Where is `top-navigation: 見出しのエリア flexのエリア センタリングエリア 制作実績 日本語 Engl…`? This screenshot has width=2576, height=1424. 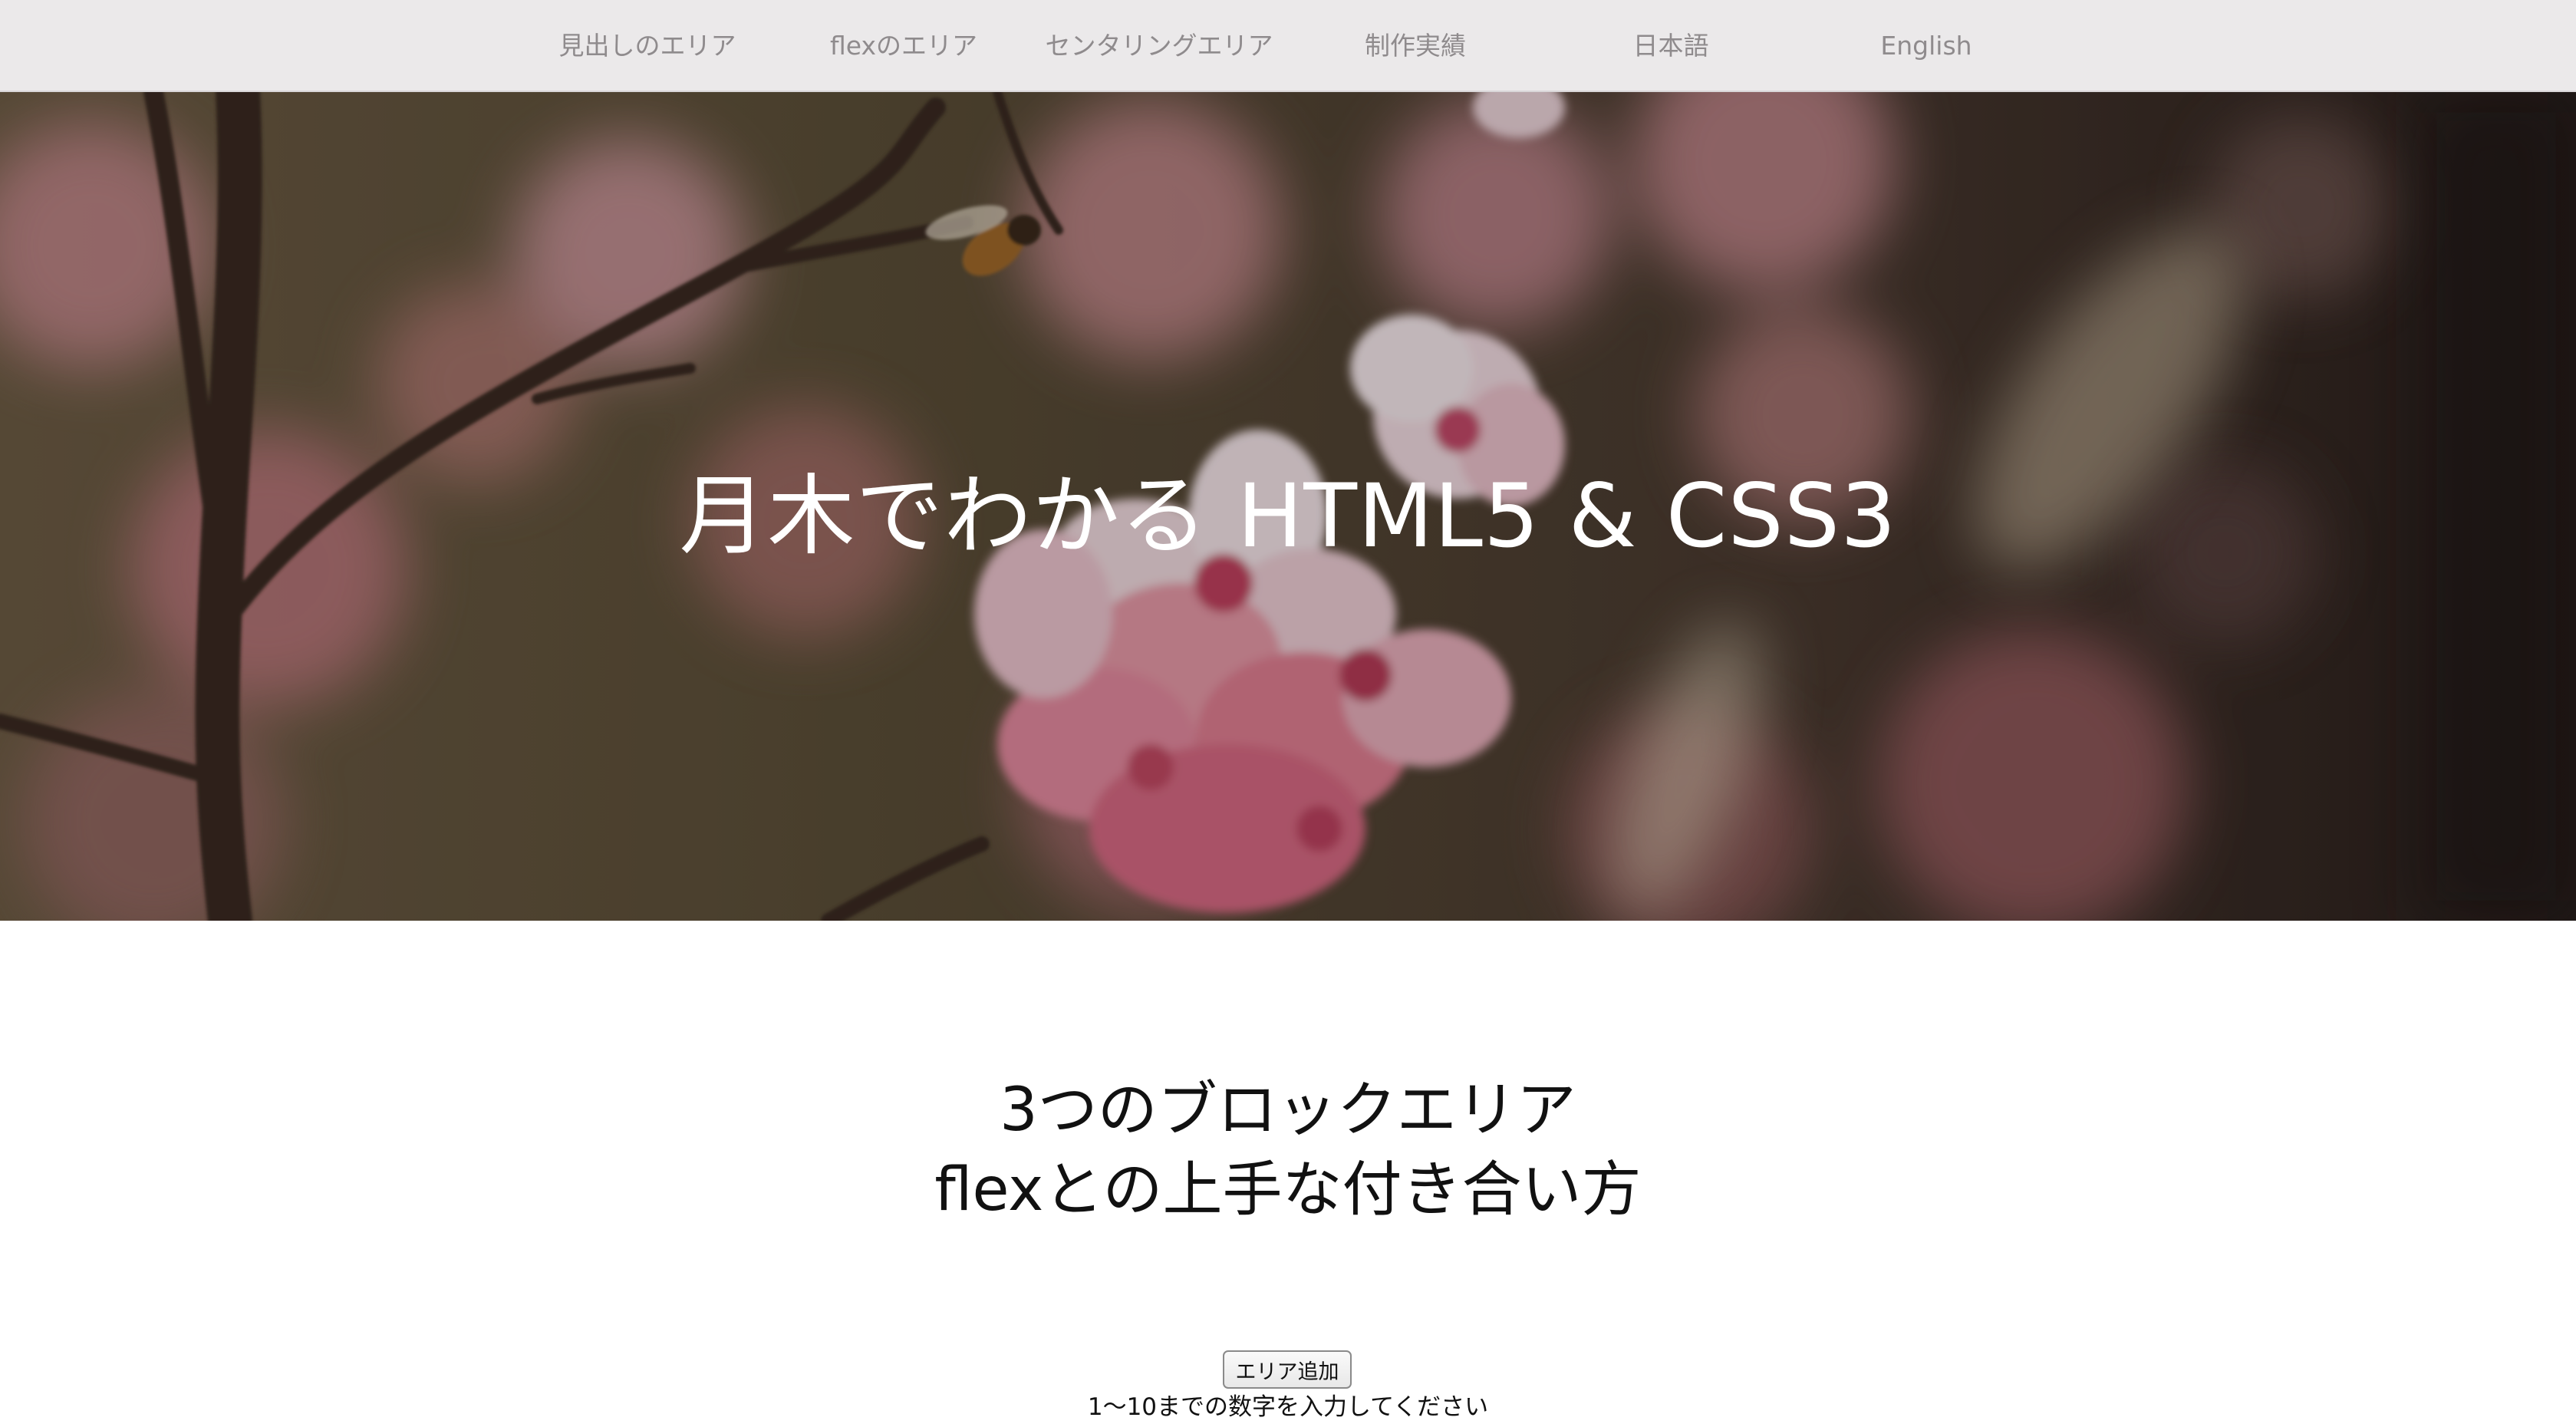
top-navigation: 見出しのエリア flexのエリア センタリングエリア 制作実績 日本語 Engl… is located at coordinates (1288, 46).